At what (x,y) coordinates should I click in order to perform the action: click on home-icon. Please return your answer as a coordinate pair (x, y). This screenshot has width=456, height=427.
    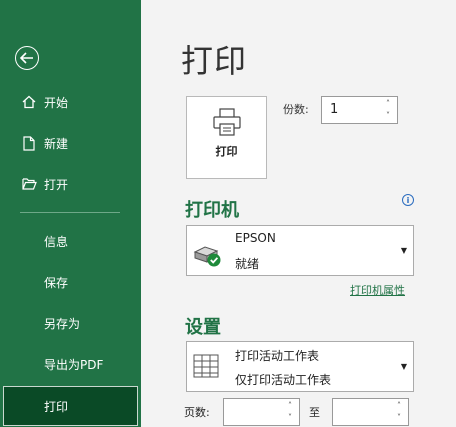
    Looking at the image, I should click on (29, 102).